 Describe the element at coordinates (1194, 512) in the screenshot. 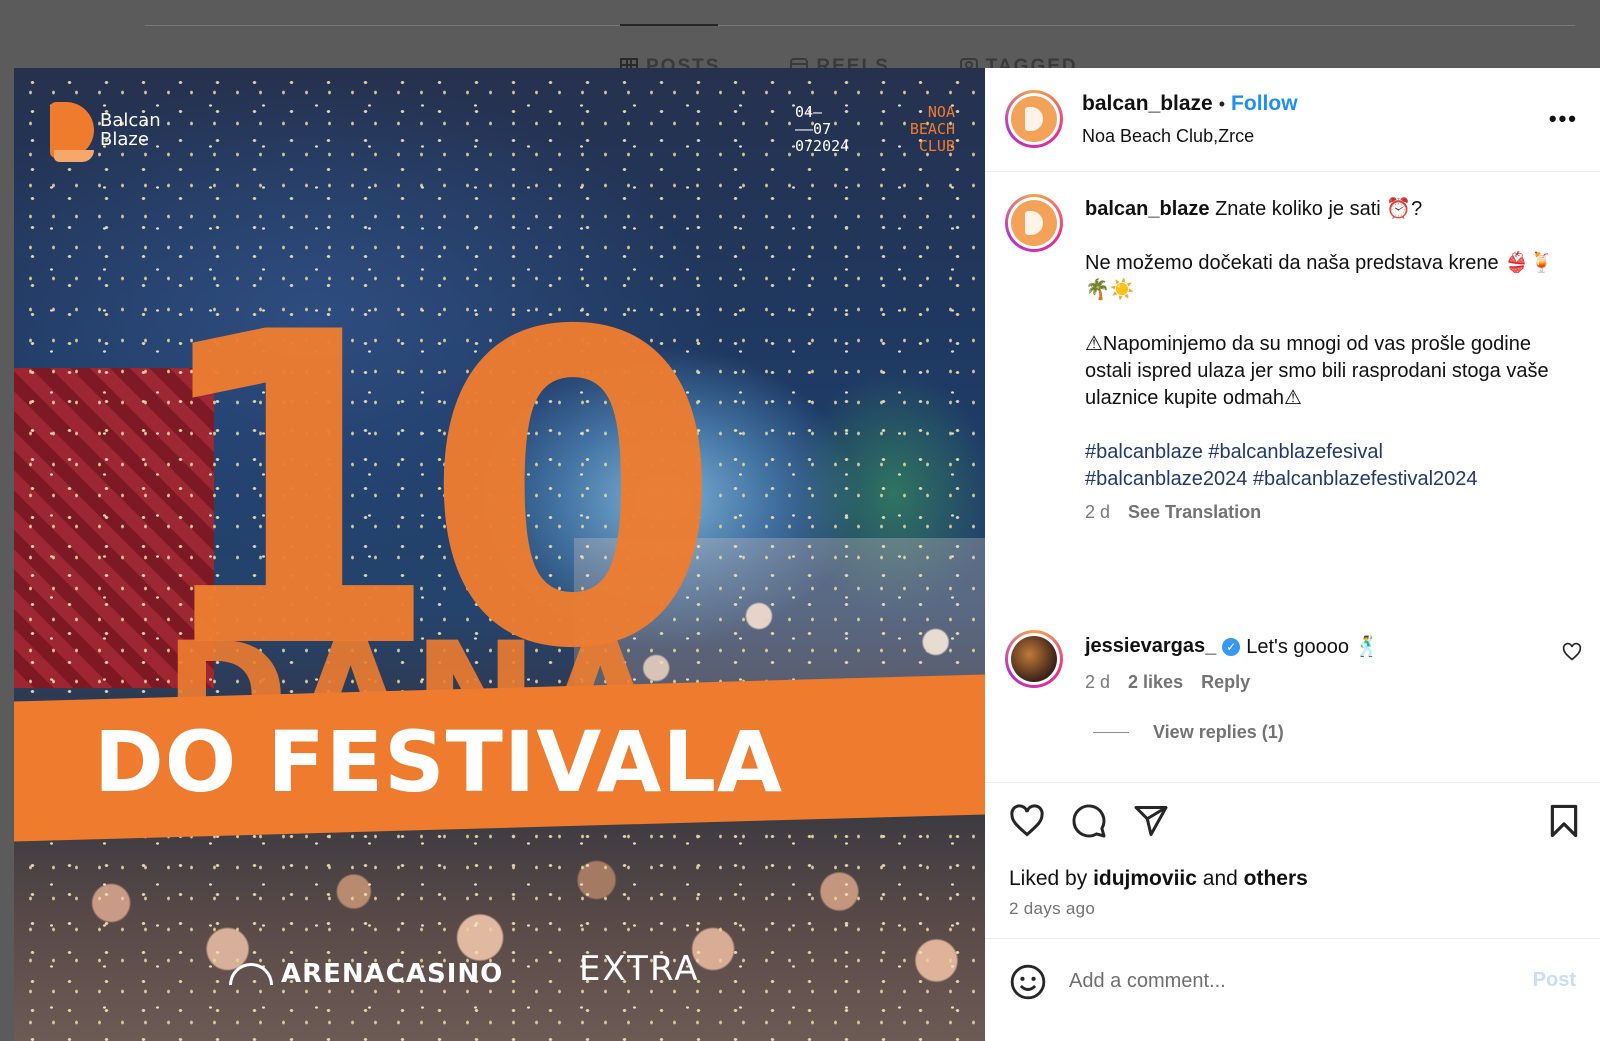

I see `see-translation-button: See Translation` at that location.